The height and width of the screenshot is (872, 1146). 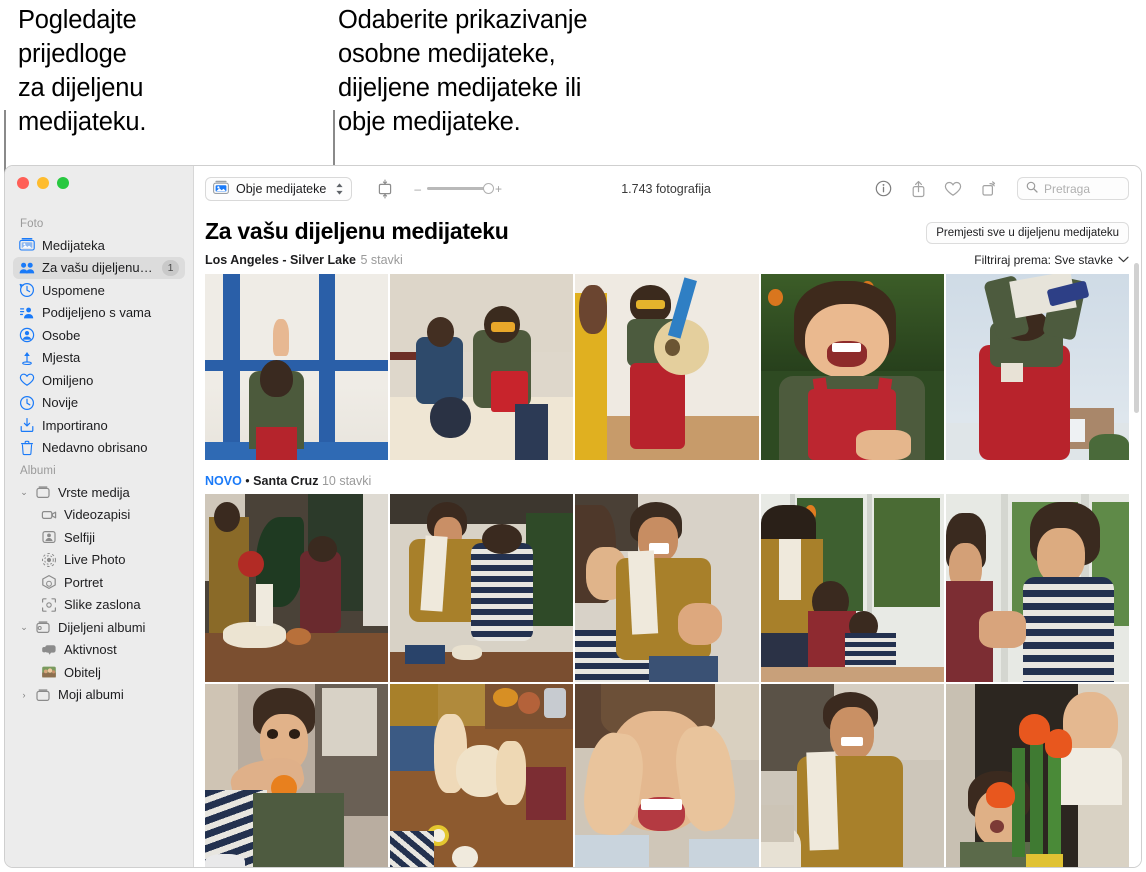 I want to click on callout-leader-line-right, so click(x=334, y=139).